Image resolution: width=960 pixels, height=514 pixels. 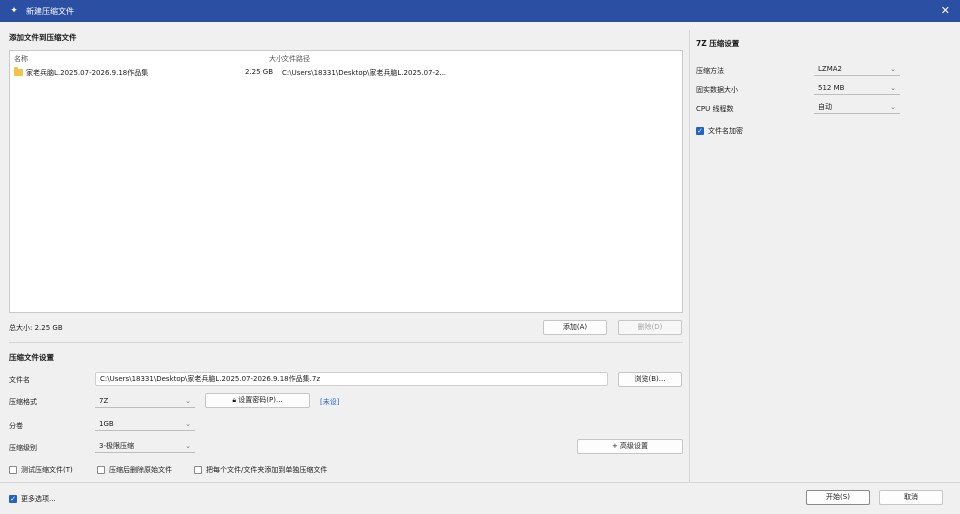 What do you see at coordinates (831, 88) in the screenshot?
I see `dict-value: 512 MB` at bounding box center [831, 88].